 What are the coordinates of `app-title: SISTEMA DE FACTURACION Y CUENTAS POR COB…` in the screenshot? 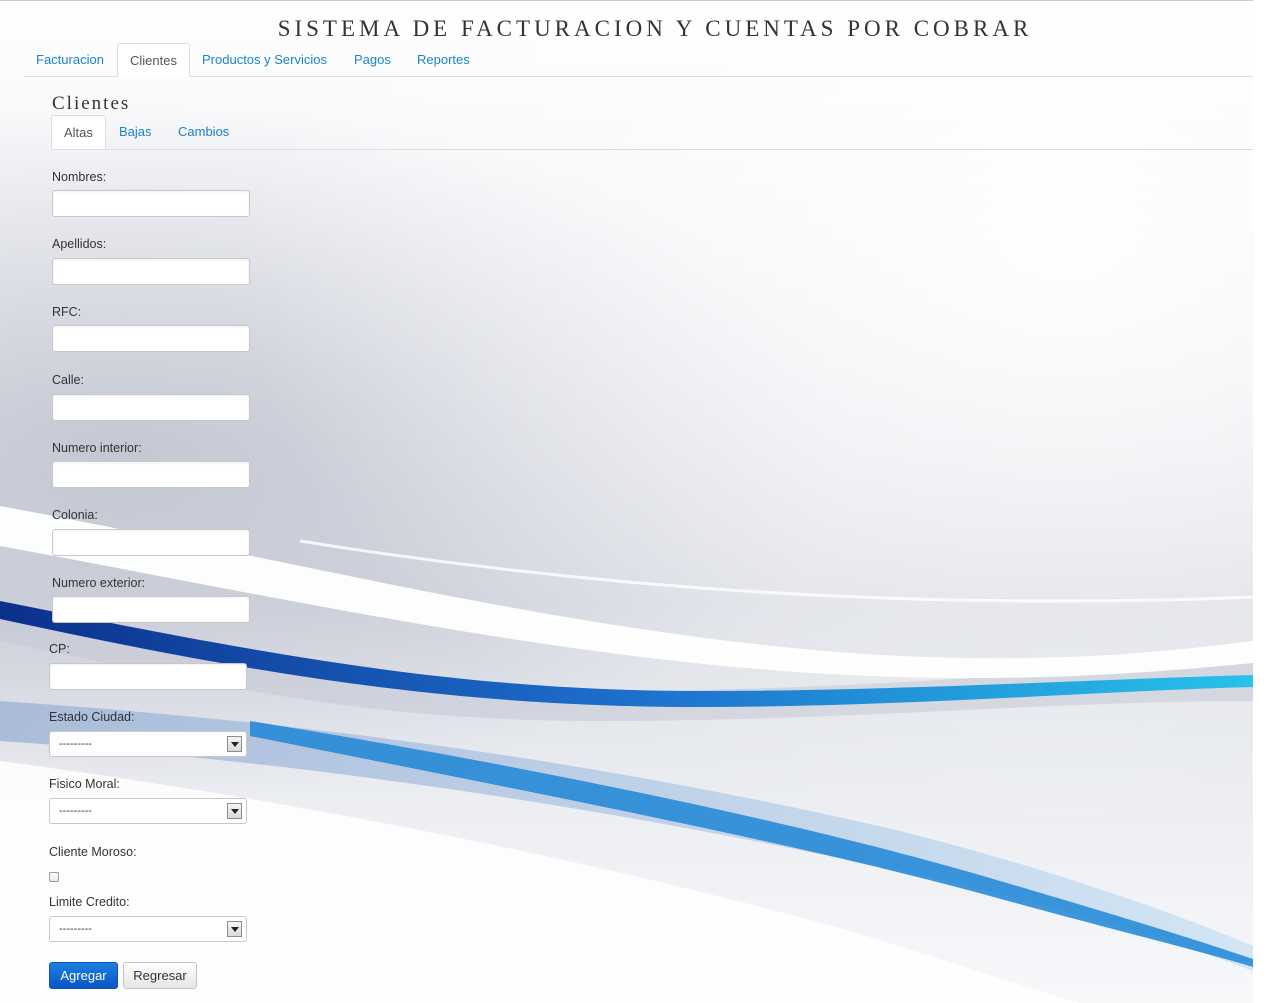 It's located at (655, 28).